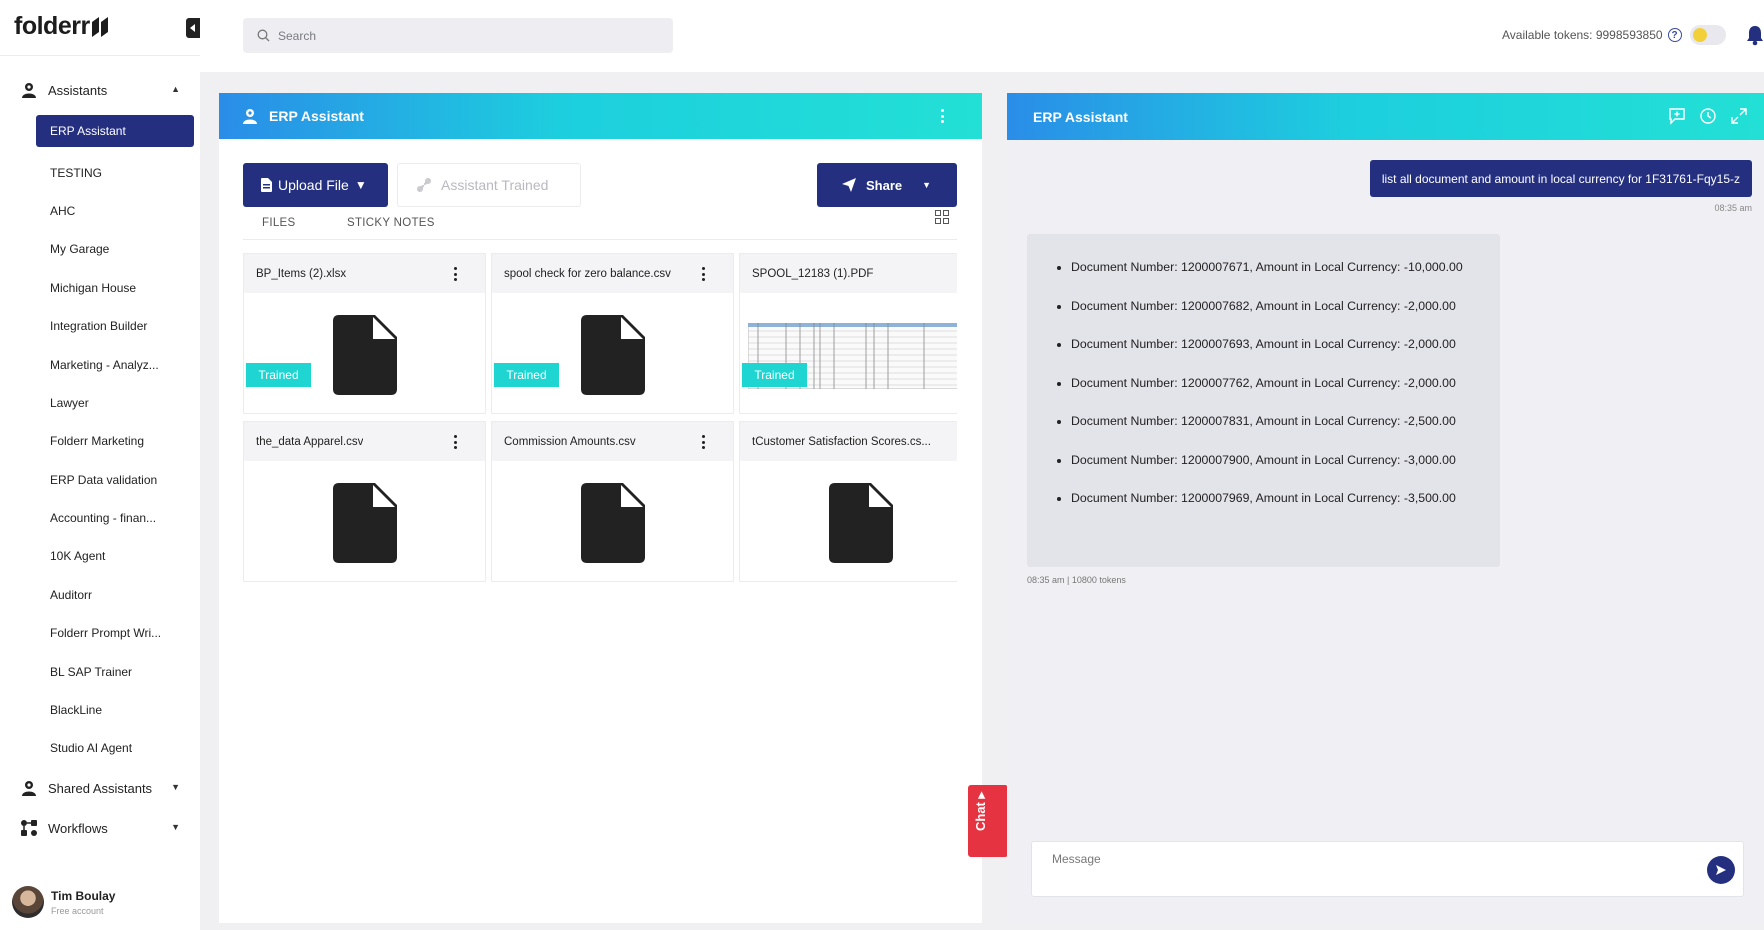 This screenshot has width=1764, height=930. What do you see at coordinates (115, 172) in the screenshot?
I see `sidebar-item-testing: TESTING` at bounding box center [115, 172].